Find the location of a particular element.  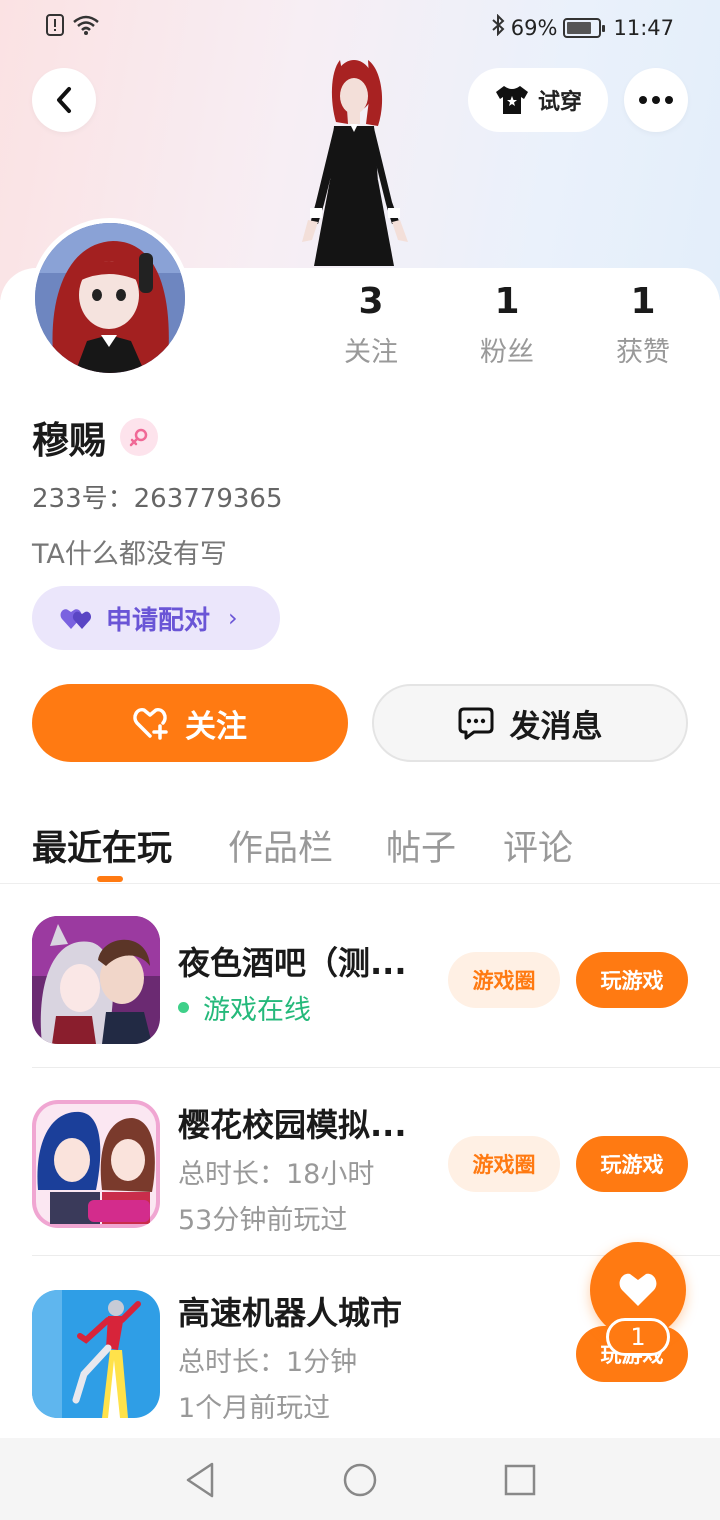

tab-recently-played: 最近在玩 is located at coordinates (102, 845).